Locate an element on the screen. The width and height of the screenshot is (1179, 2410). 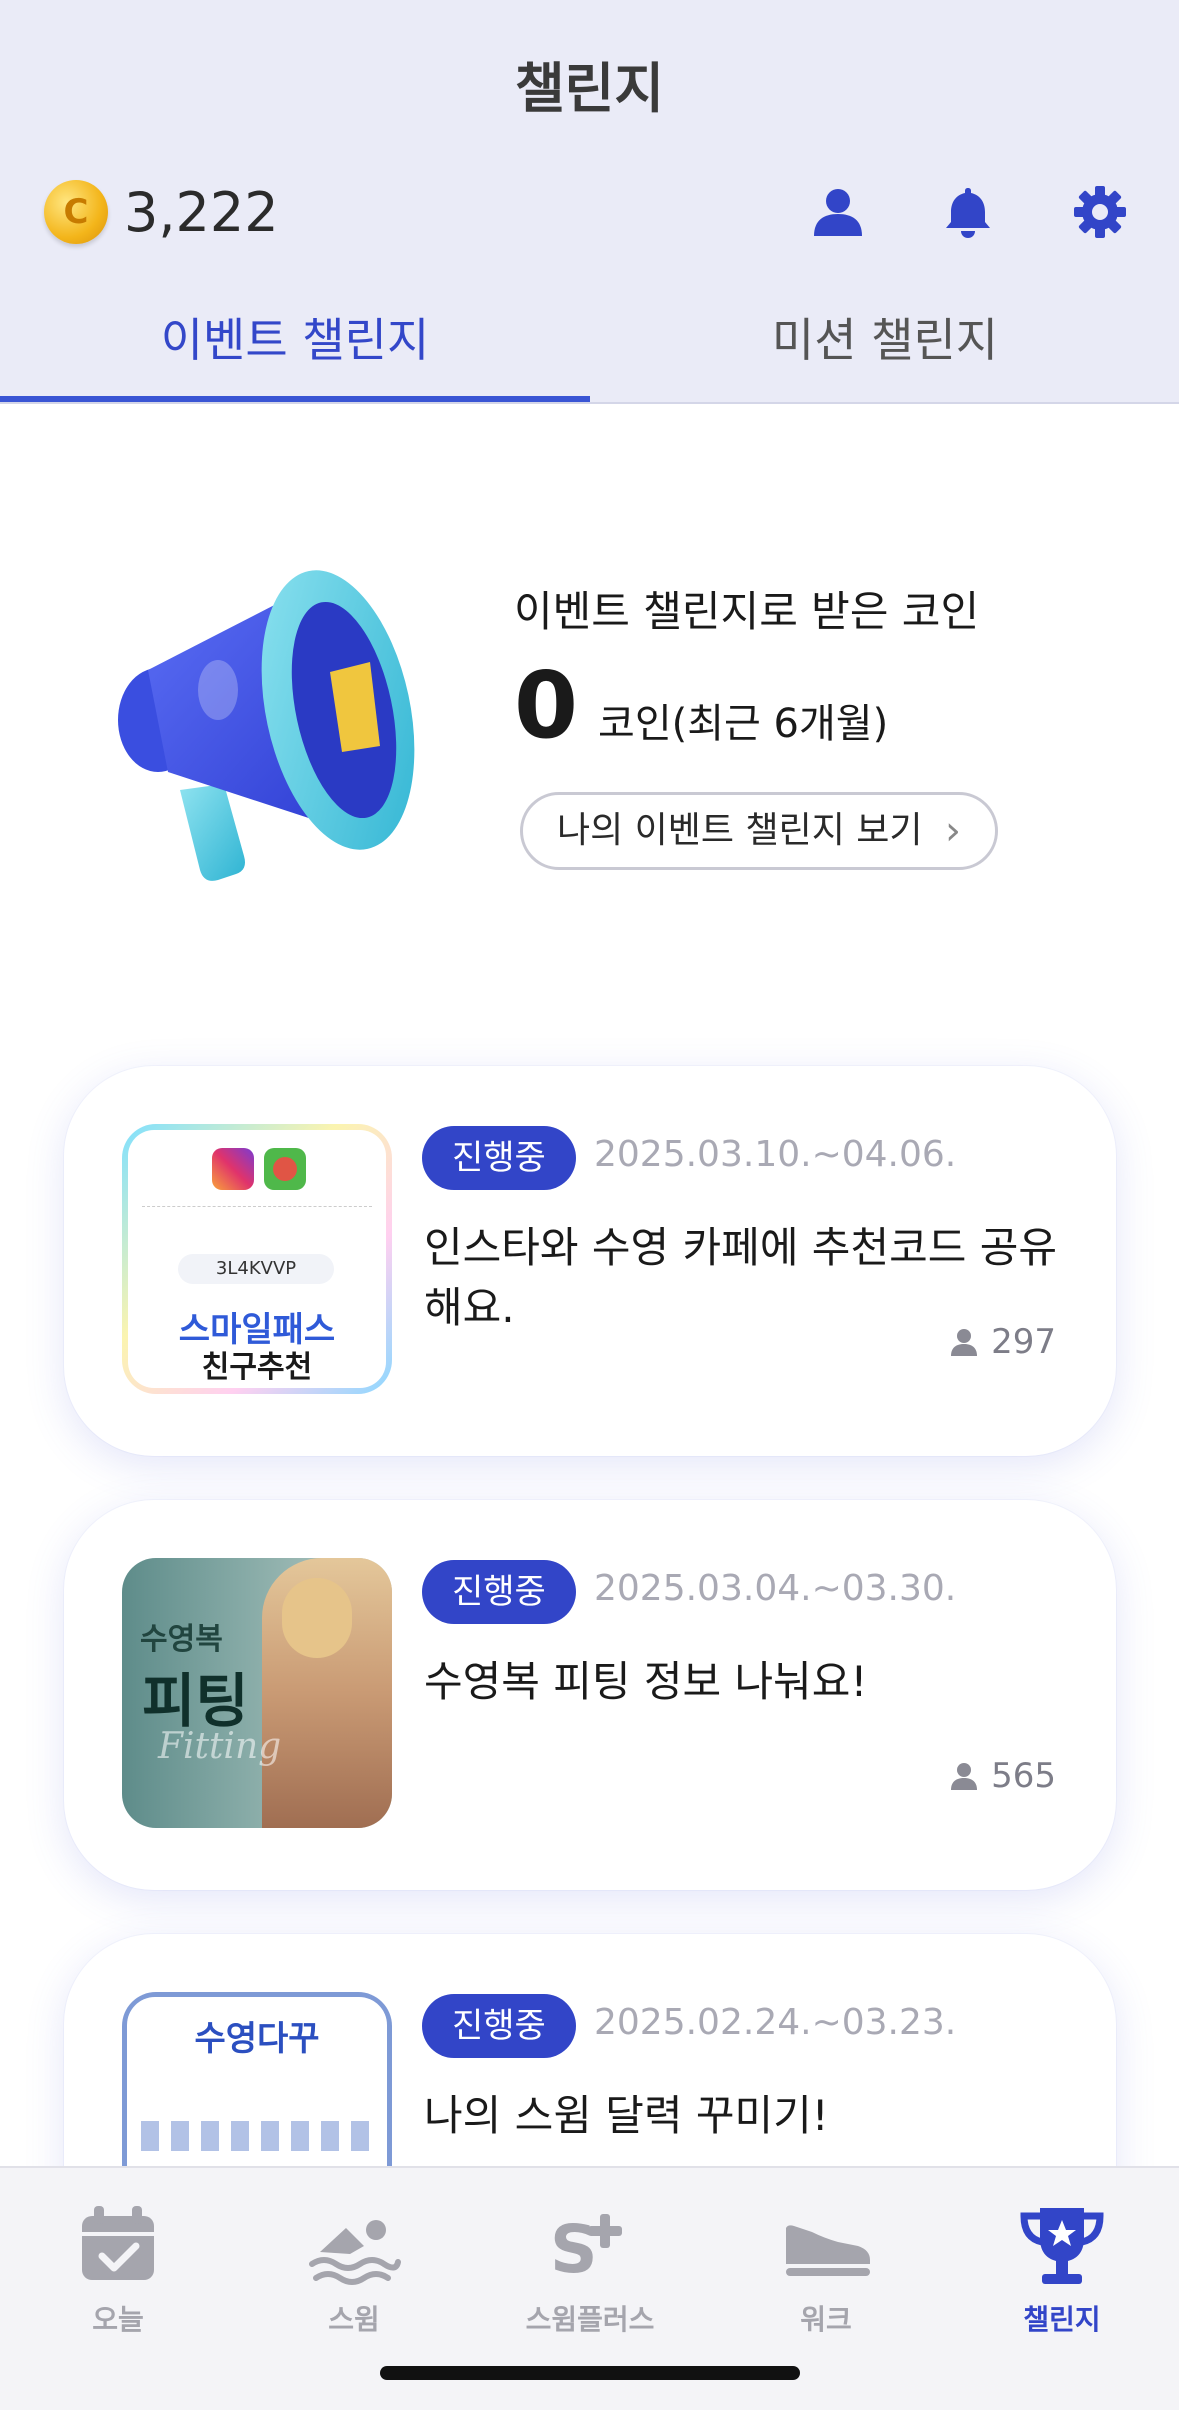
instagram-logo-icon is located at coordinates (233, 1169).